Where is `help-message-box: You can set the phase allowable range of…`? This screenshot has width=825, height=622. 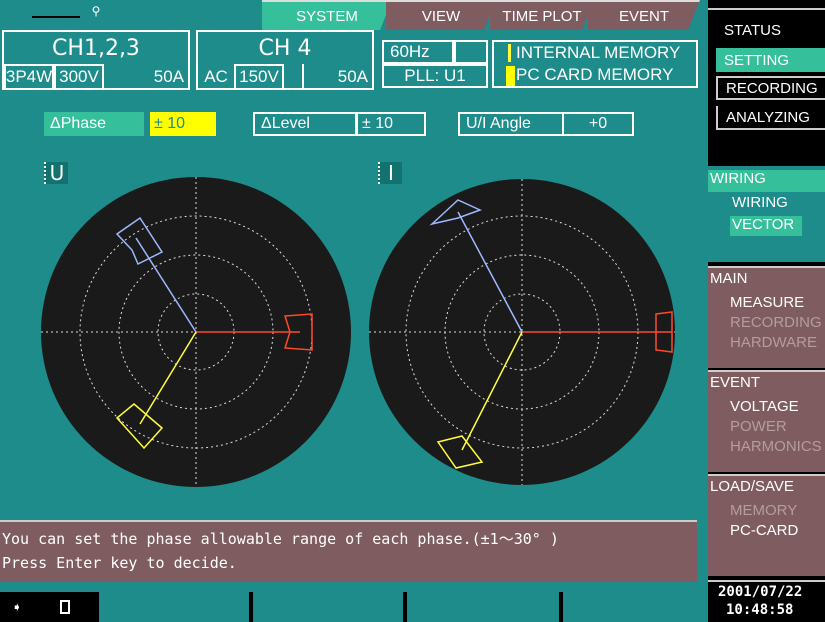
help-message-box: You can set the phase allowable range of… is located at coordinates (348, 551).